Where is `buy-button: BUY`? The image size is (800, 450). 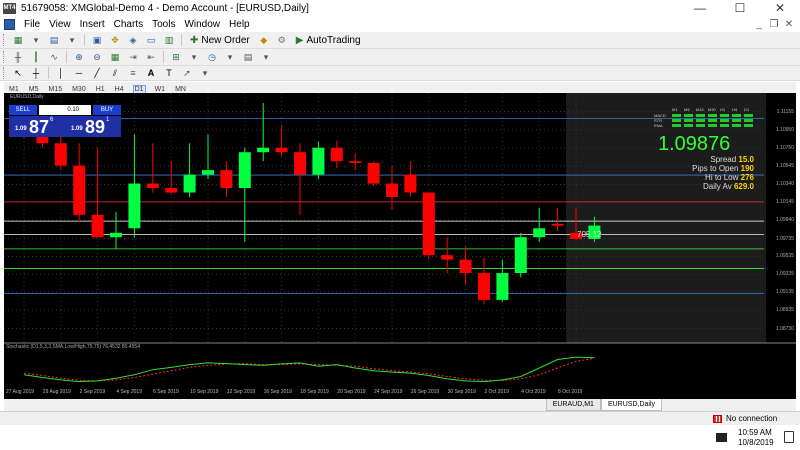 buy-button: BUY is located at coordinates (107, 110).